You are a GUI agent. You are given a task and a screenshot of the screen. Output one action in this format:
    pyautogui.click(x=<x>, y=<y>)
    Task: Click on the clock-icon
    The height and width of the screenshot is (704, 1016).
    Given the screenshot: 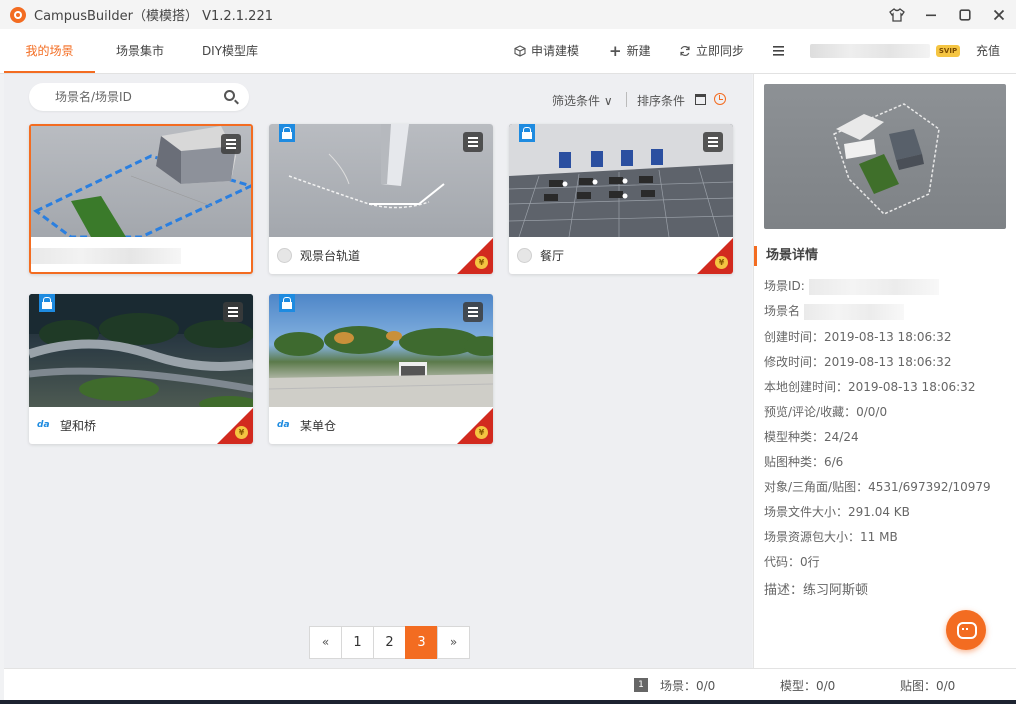 What is the action you would take?
    pyautogui.click(x=720, y=99)
    